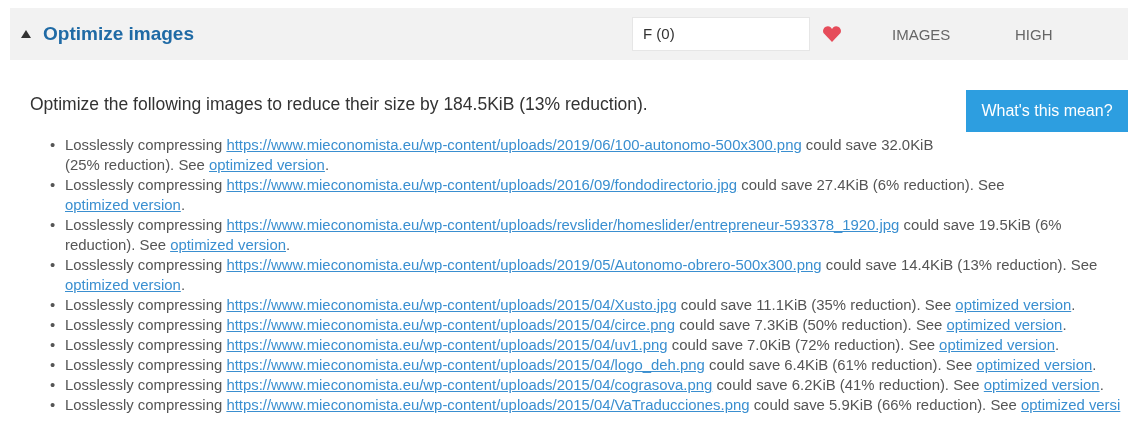 This screenshot has height=425, width=1137. Describe the element at coordinates (26, 34) in the screenshot. I see `collapse-triangle-icon` at that location.